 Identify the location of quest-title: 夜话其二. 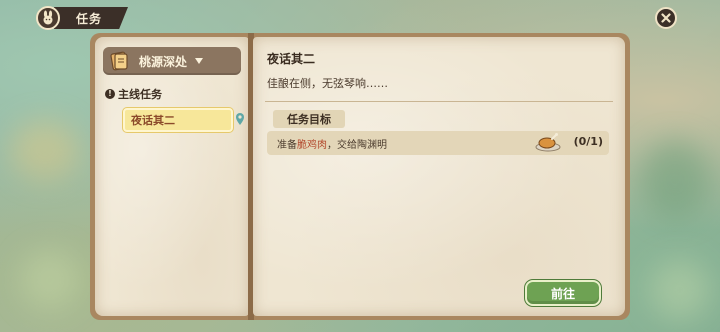
(291, 59).